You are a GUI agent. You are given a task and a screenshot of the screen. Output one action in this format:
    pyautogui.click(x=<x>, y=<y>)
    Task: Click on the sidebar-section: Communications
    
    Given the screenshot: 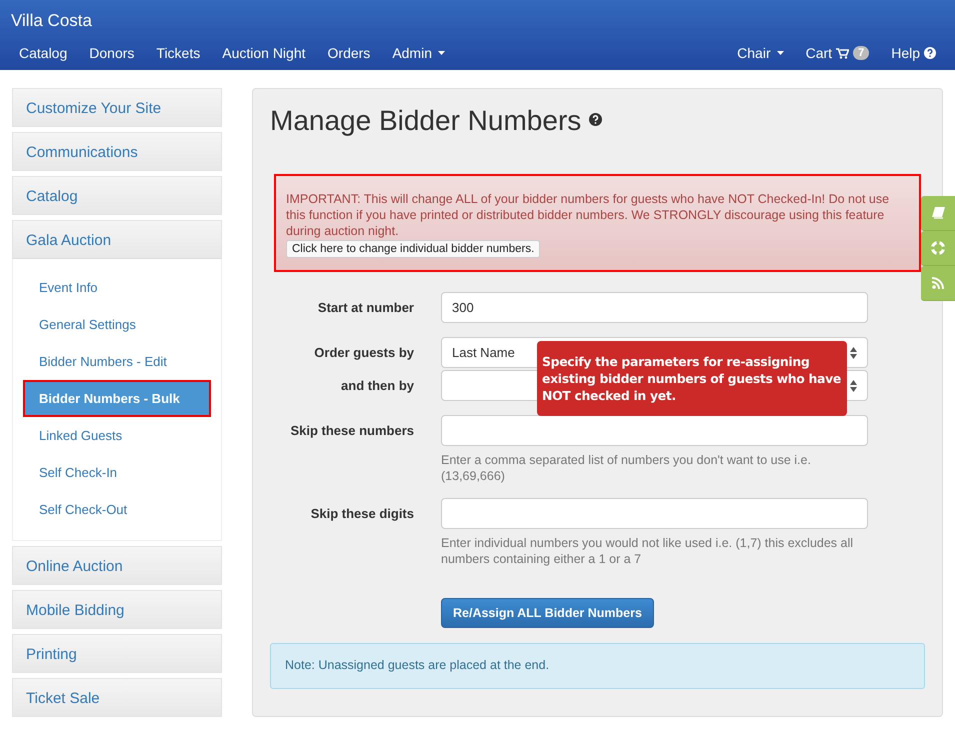 What is the action you would take?
    pyautogui.click(x=117, y=151)
    